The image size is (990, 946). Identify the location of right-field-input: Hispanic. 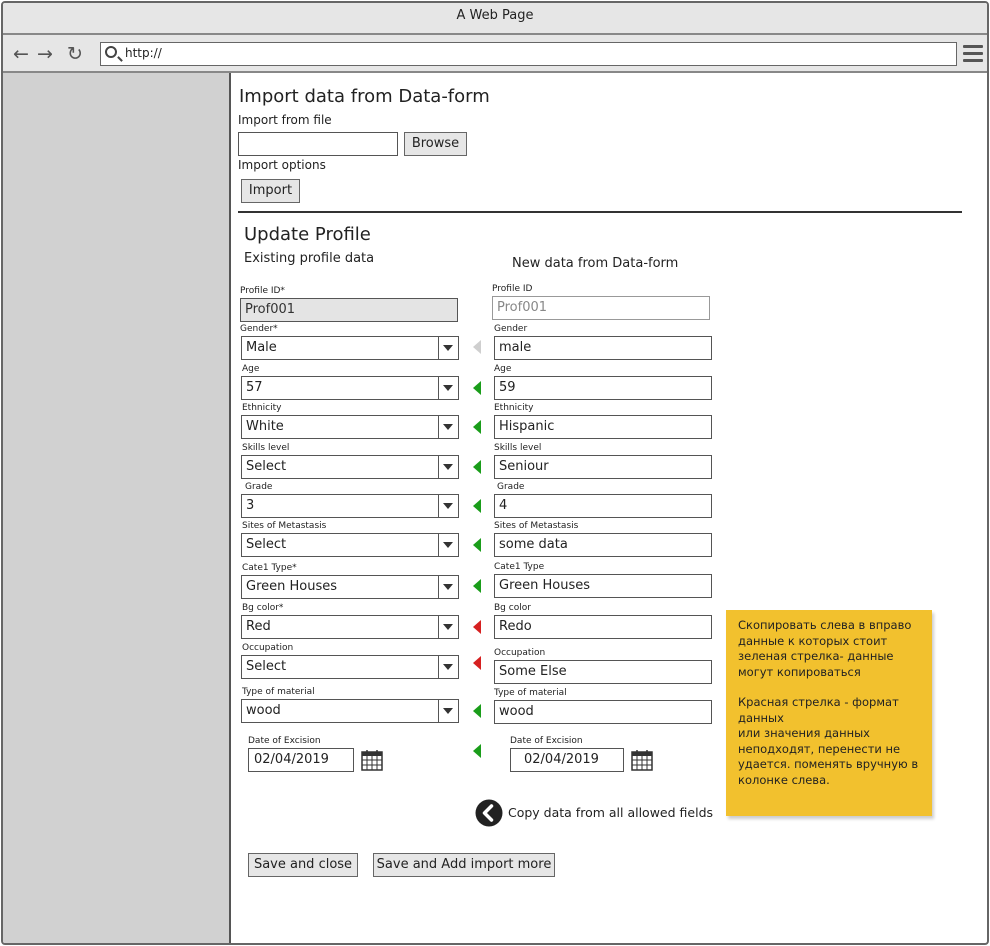
(603, 427).